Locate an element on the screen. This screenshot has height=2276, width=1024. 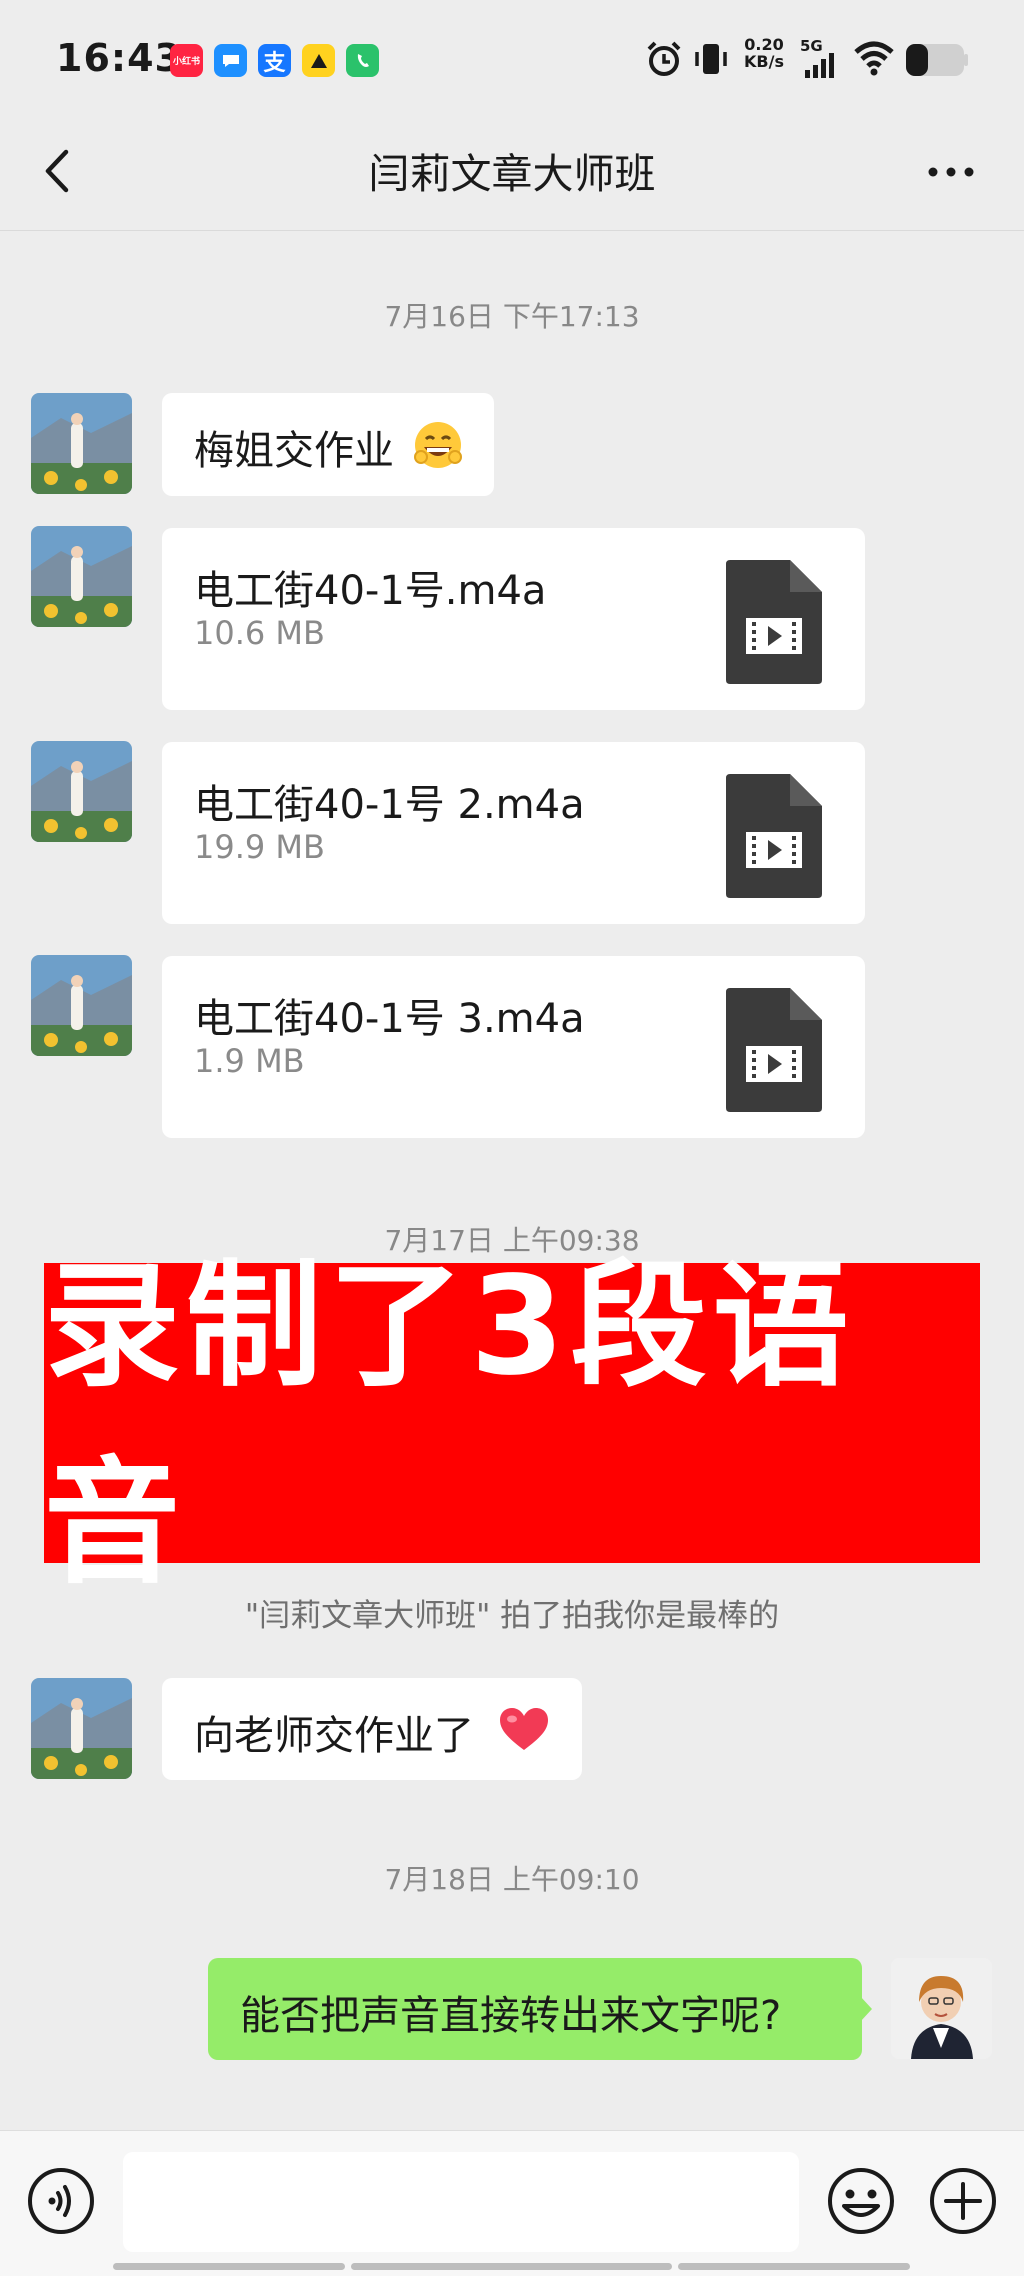
outgoing-message-bubble: 能否把声音直接转出来文字呢? is located at coordinates (535, 2009).